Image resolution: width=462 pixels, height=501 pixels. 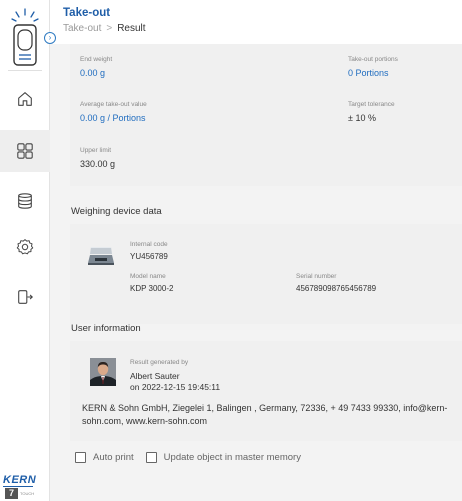 I want to click on nav-home, so click(x=25, y=99).